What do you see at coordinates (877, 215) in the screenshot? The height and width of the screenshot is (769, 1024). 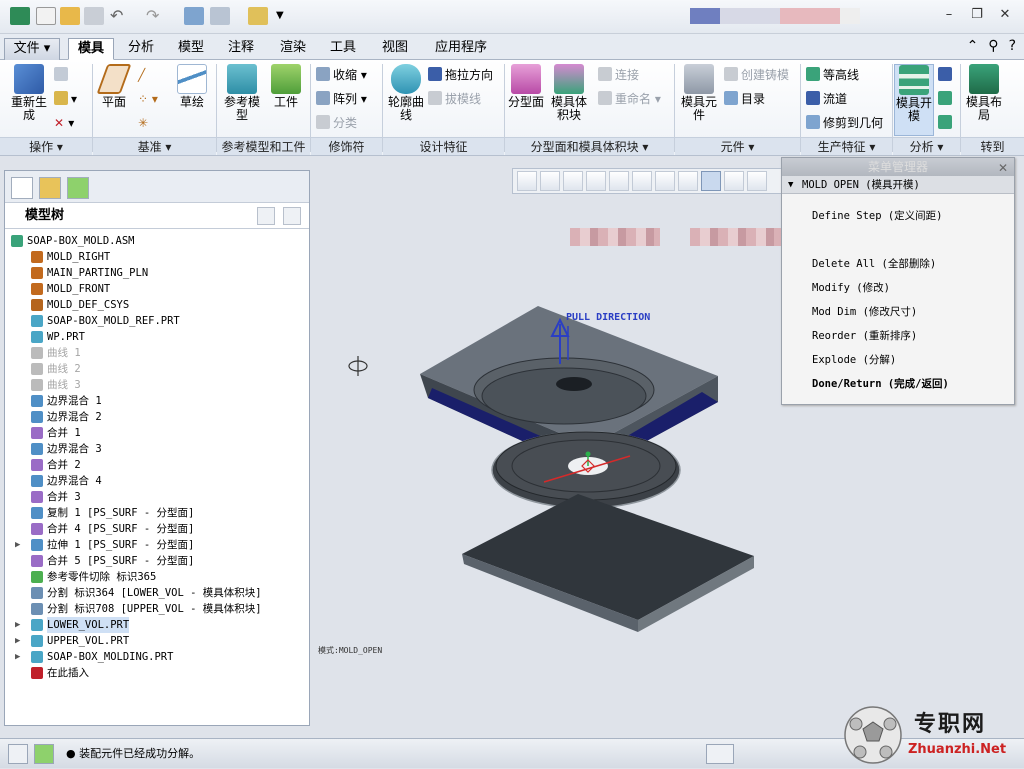 I see `menu-item-define-step: Define Step (定义间距)` at bounding box center [877, 215].